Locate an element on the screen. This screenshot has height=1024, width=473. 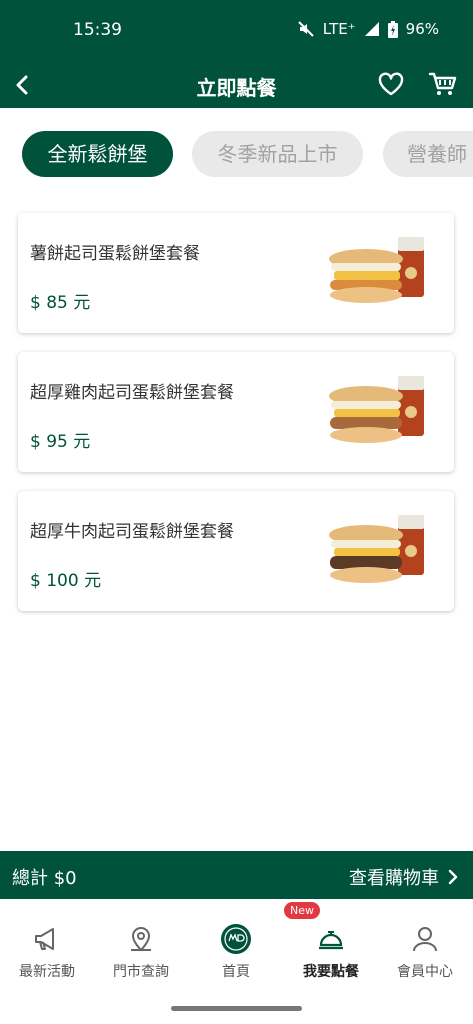
favorite-heart-icon is located at coordinates (391, 84).